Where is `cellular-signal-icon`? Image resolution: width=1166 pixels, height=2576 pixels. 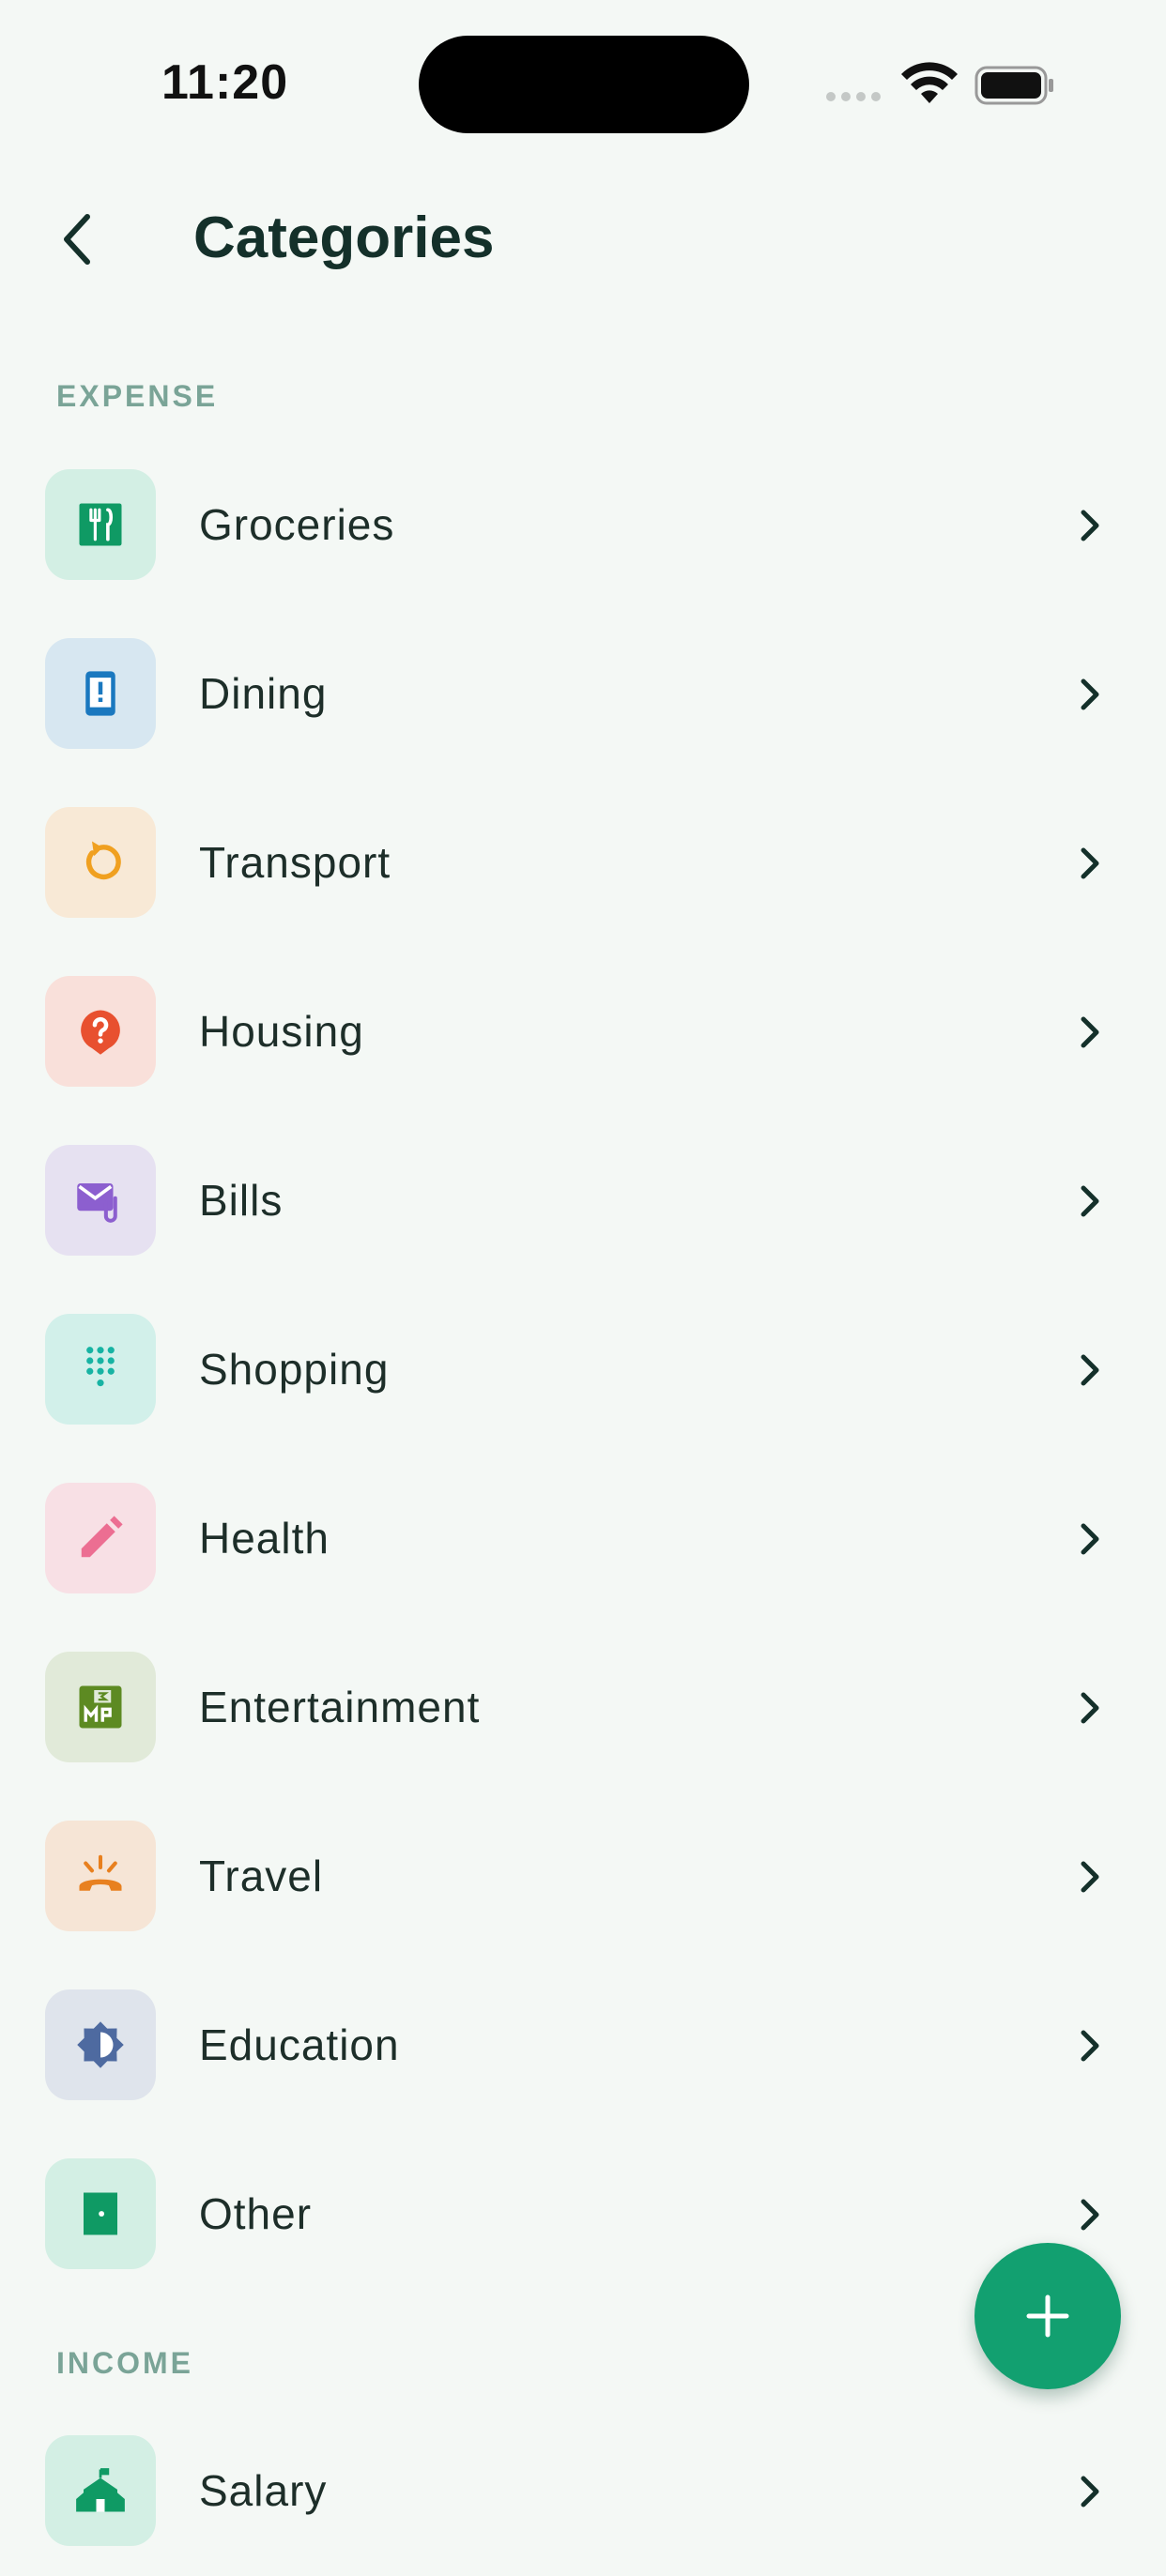
cellular-signal-icon is located at coordinates (853, 96).